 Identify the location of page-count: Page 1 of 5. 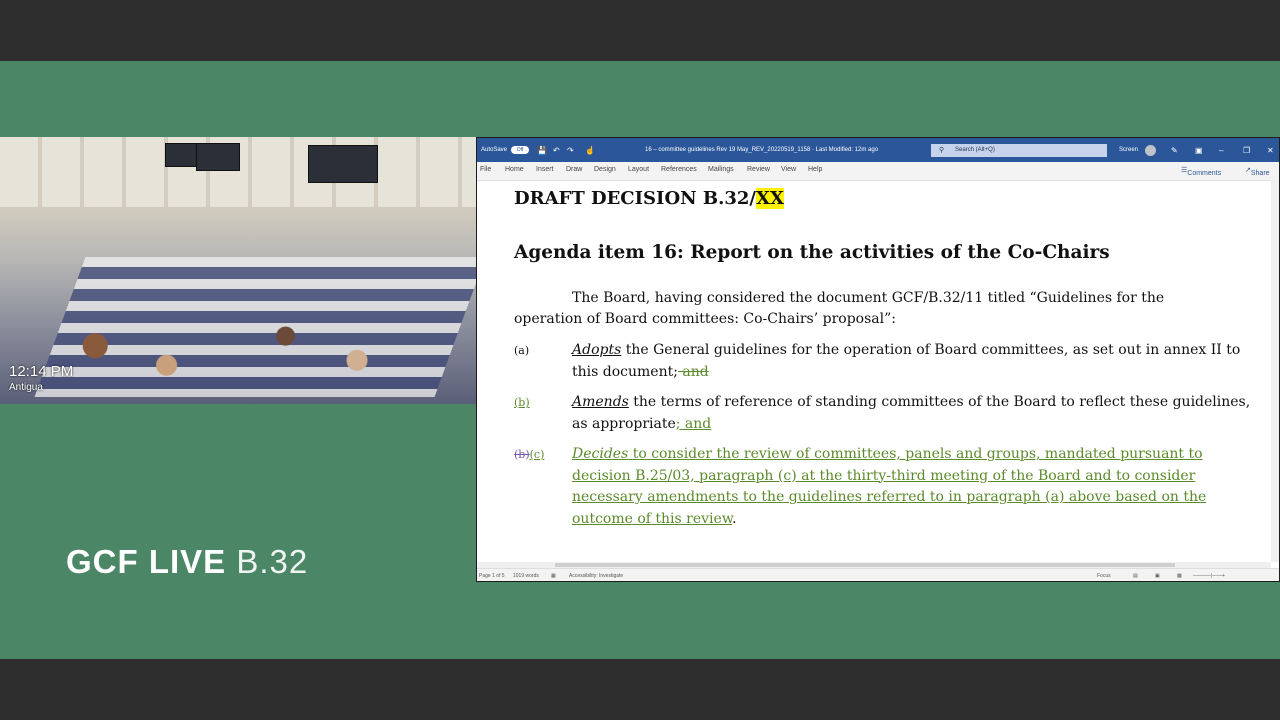
(492, 576).